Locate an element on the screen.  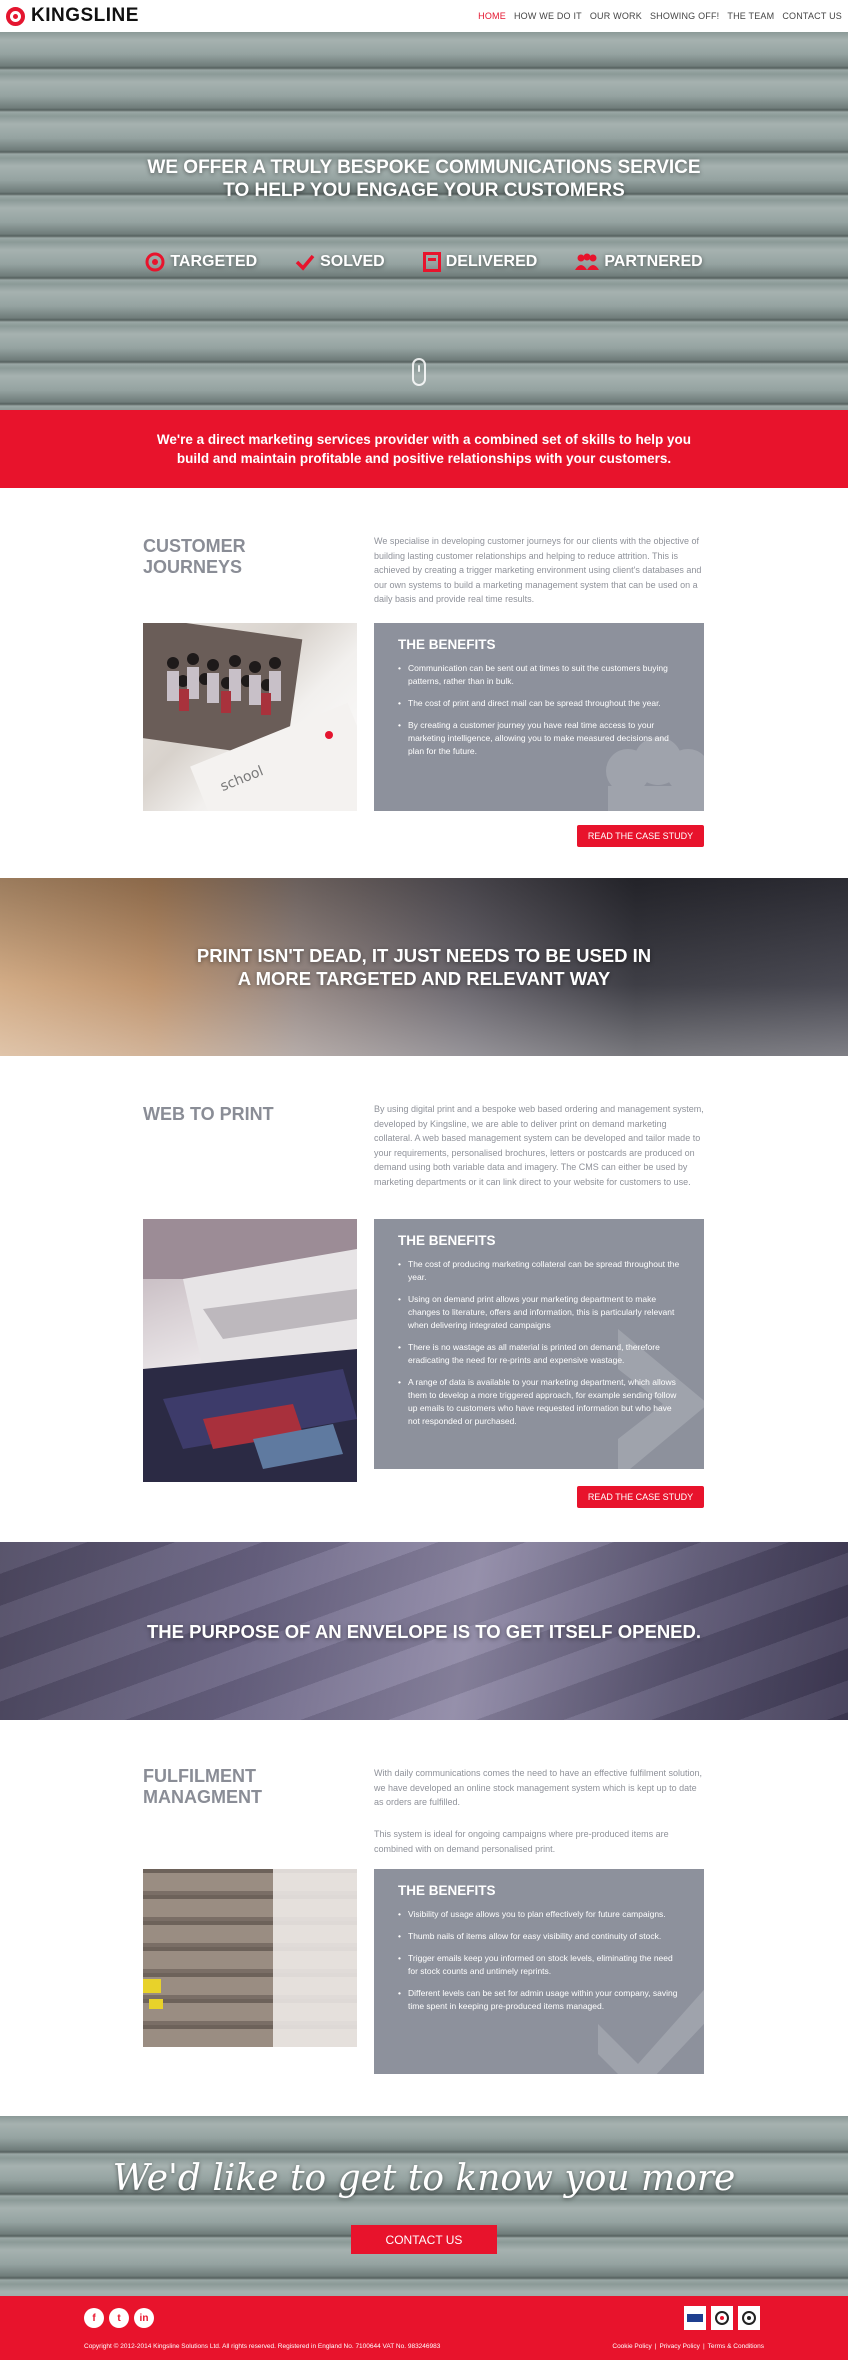
facebook-icon: f is located at coordinates (94, 2318).